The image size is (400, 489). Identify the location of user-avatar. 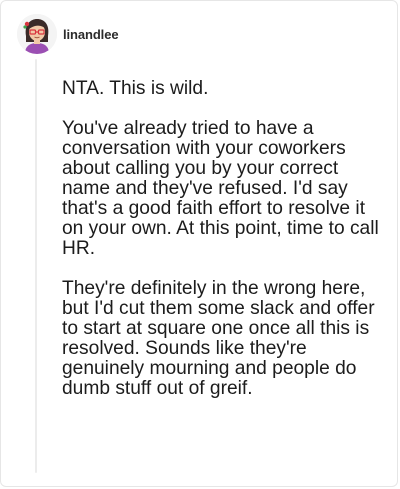
(37, 34).